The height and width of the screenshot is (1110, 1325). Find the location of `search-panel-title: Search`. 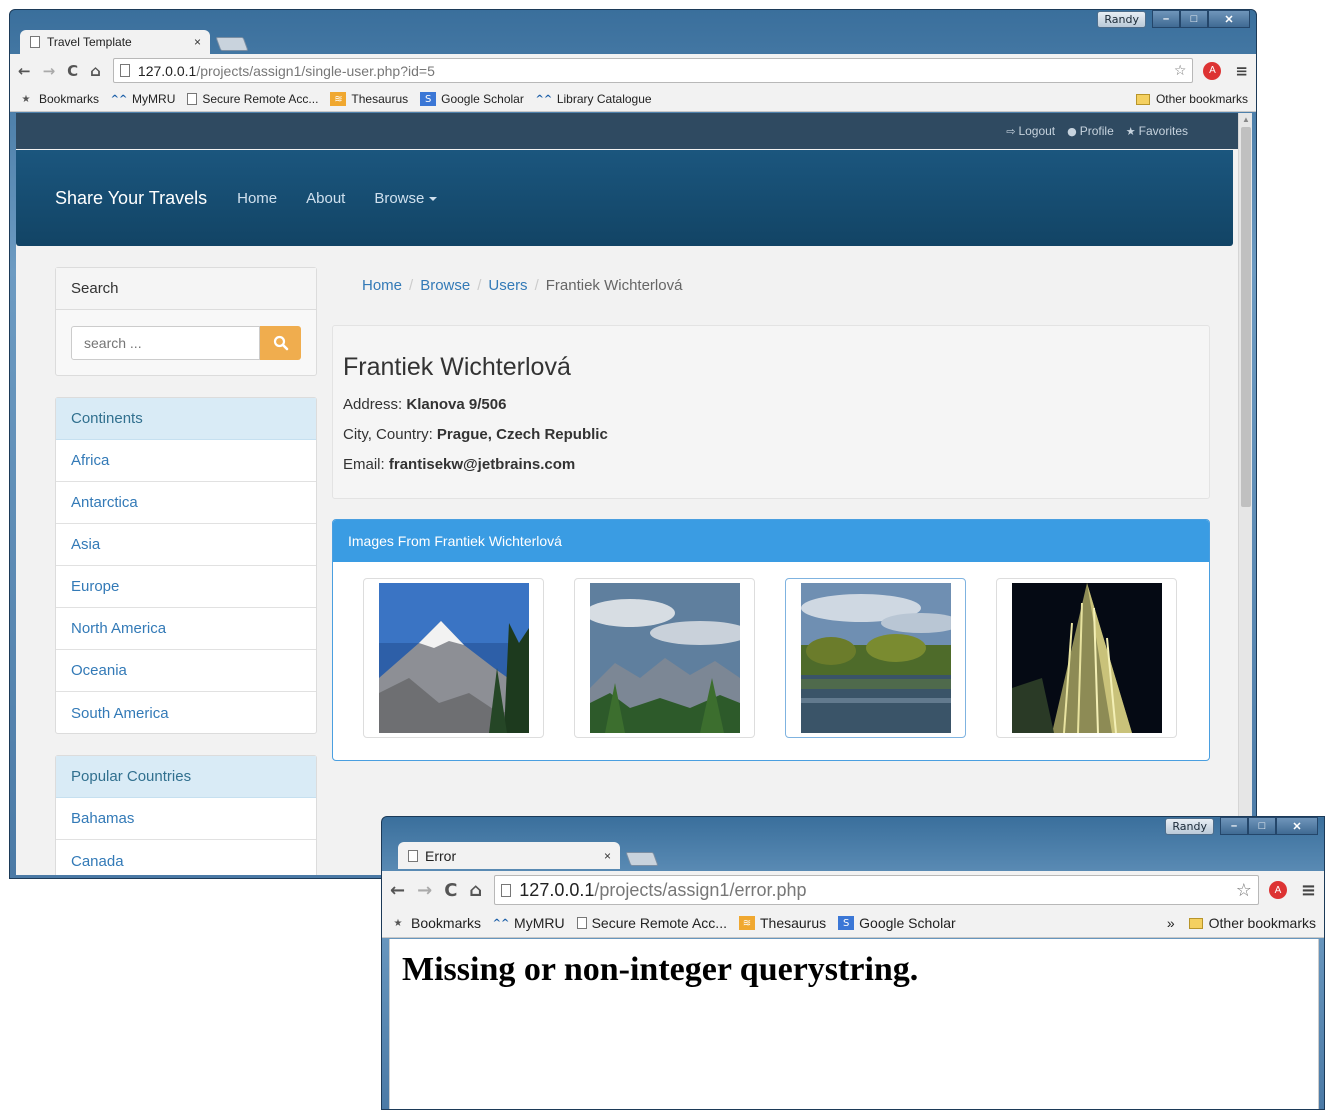

search-panel-title: Search is located at coordinates (186, 289).